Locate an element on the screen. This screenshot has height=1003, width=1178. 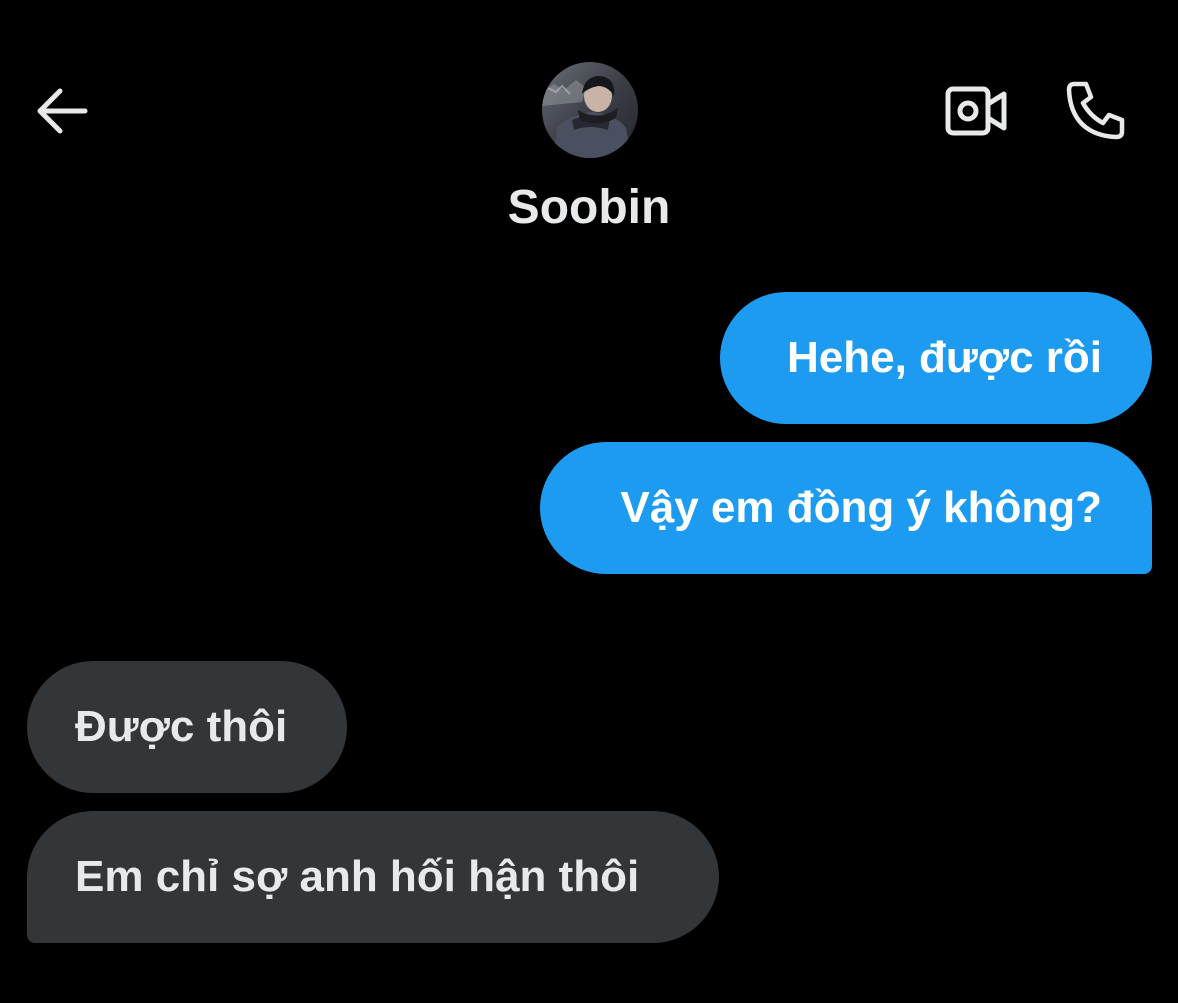
video-call-button is located at coordinates (976, 111).